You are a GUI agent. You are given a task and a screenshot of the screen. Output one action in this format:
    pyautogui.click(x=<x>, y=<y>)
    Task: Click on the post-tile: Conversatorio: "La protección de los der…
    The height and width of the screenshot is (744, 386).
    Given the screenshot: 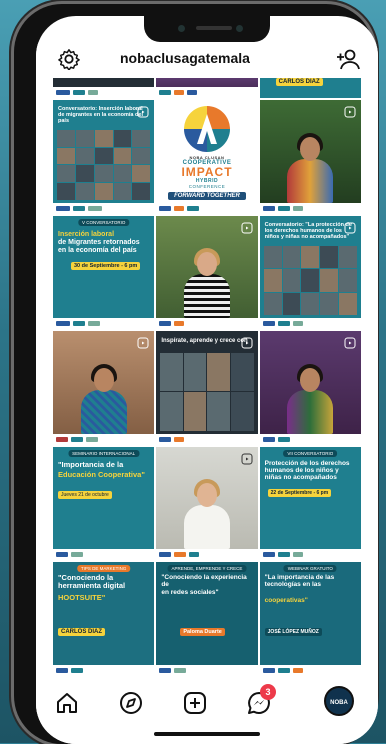 What is the action you would take?
    pyautogui.click(x=310, y=272)
    